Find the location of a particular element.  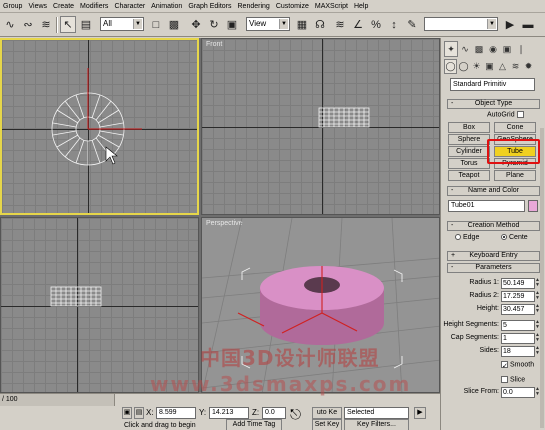

auto-key-button: uto Ke is located at coordinates (327, 413).